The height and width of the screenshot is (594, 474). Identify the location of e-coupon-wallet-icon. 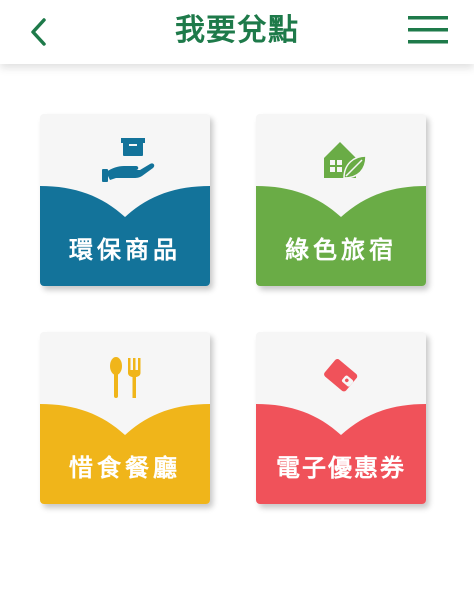
(341, 375).